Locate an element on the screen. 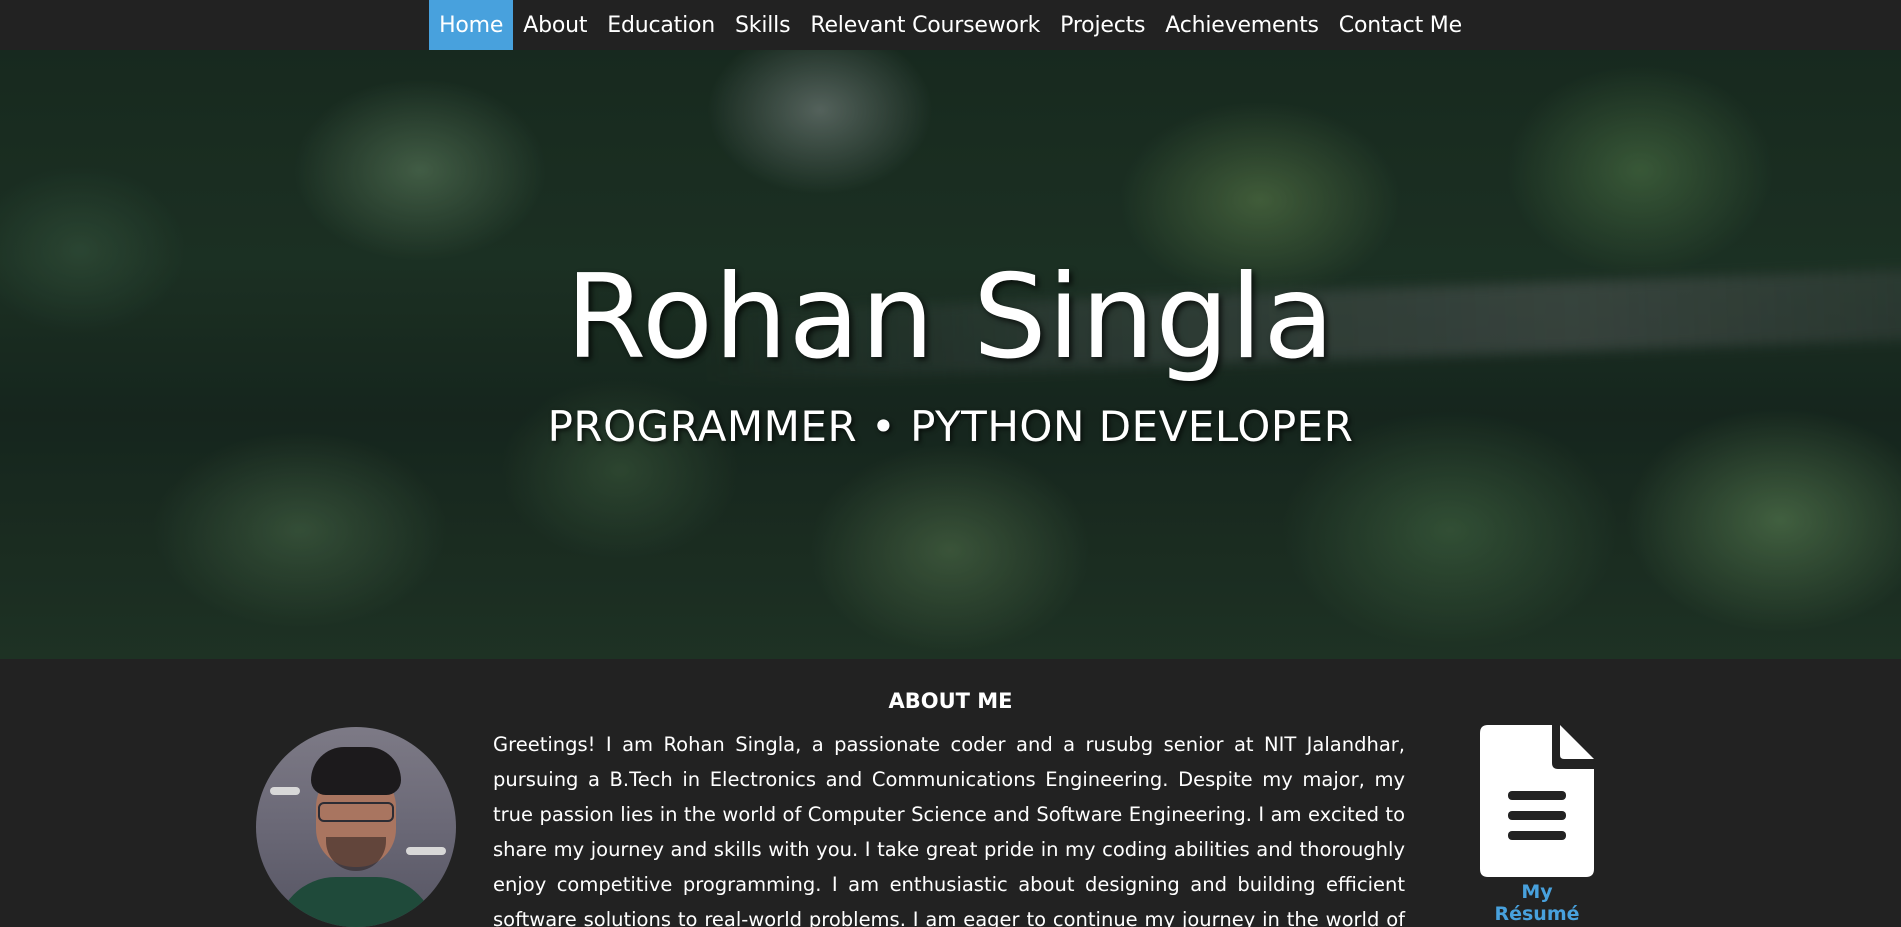 The image size is (1901, 927). about-heading: ABOUT ME is located at coordinates (950, 701).